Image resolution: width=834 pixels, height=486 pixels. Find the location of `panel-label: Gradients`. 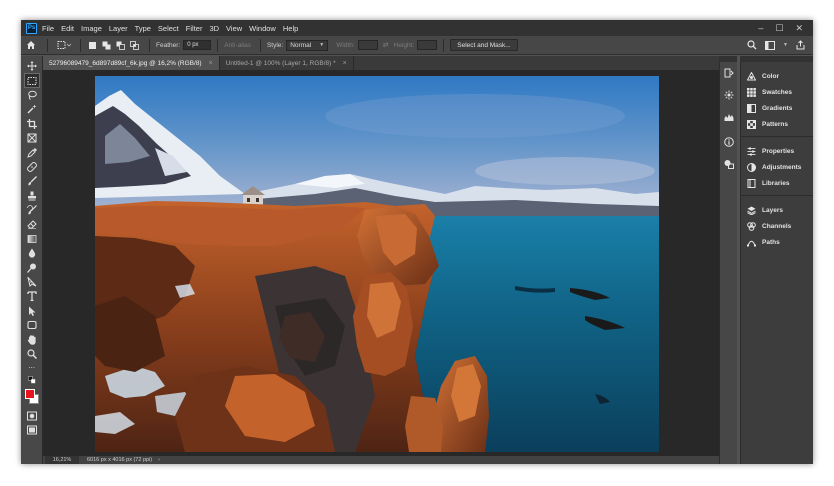

panel-label: Gradients is located at coordinates (777, 108).